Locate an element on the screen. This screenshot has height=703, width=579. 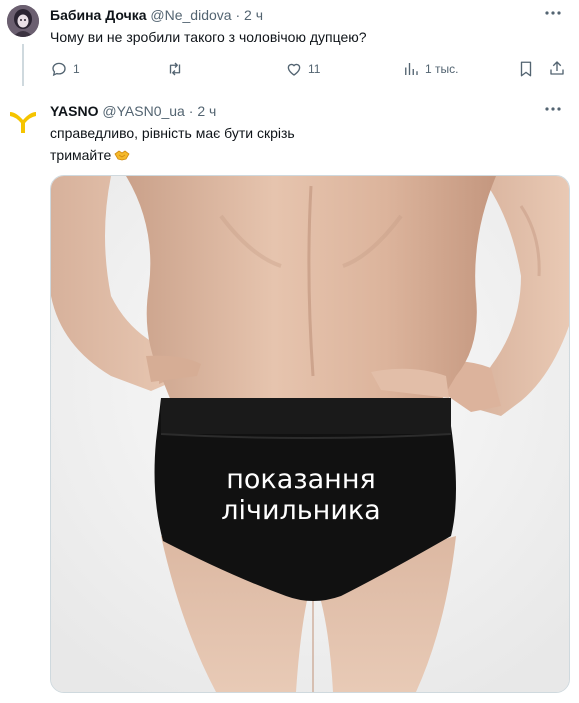
bookmark-icon is located at coordinates (526, 69).